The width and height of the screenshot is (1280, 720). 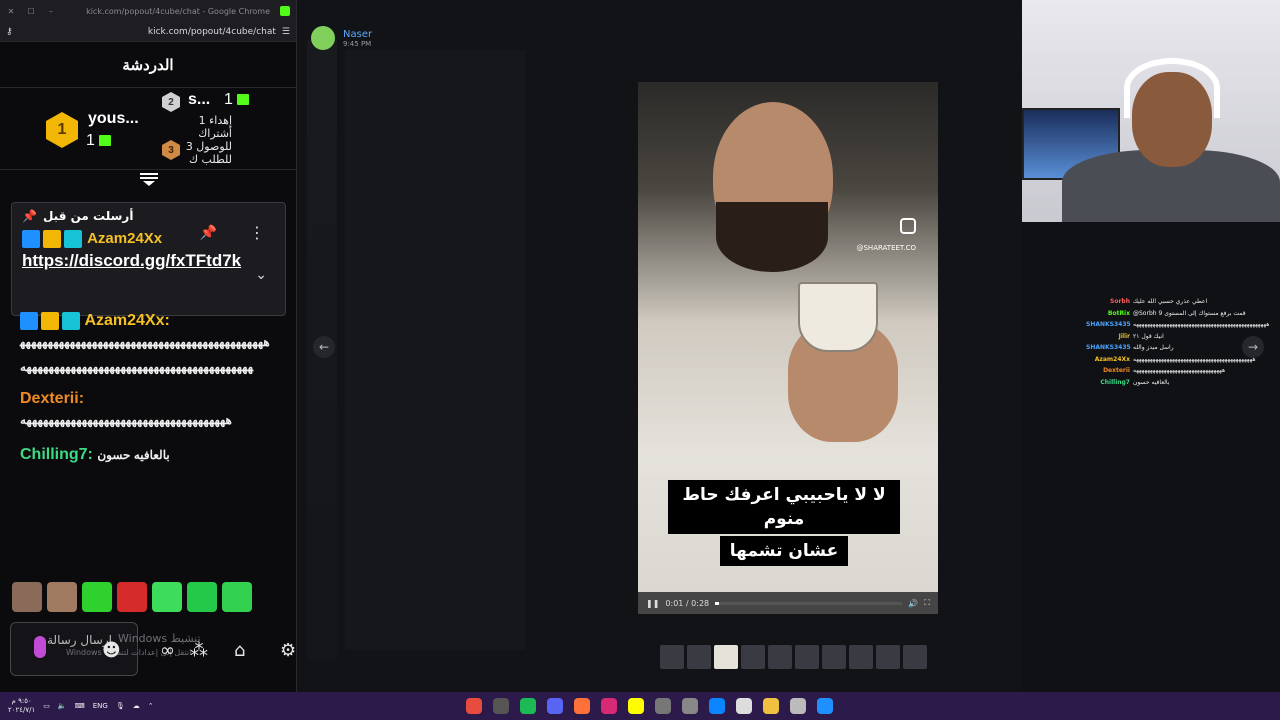 What do you see at coordinates (528, 706) in the screenshot?
I see `spotify-icon` at bounding box center [528, 706].